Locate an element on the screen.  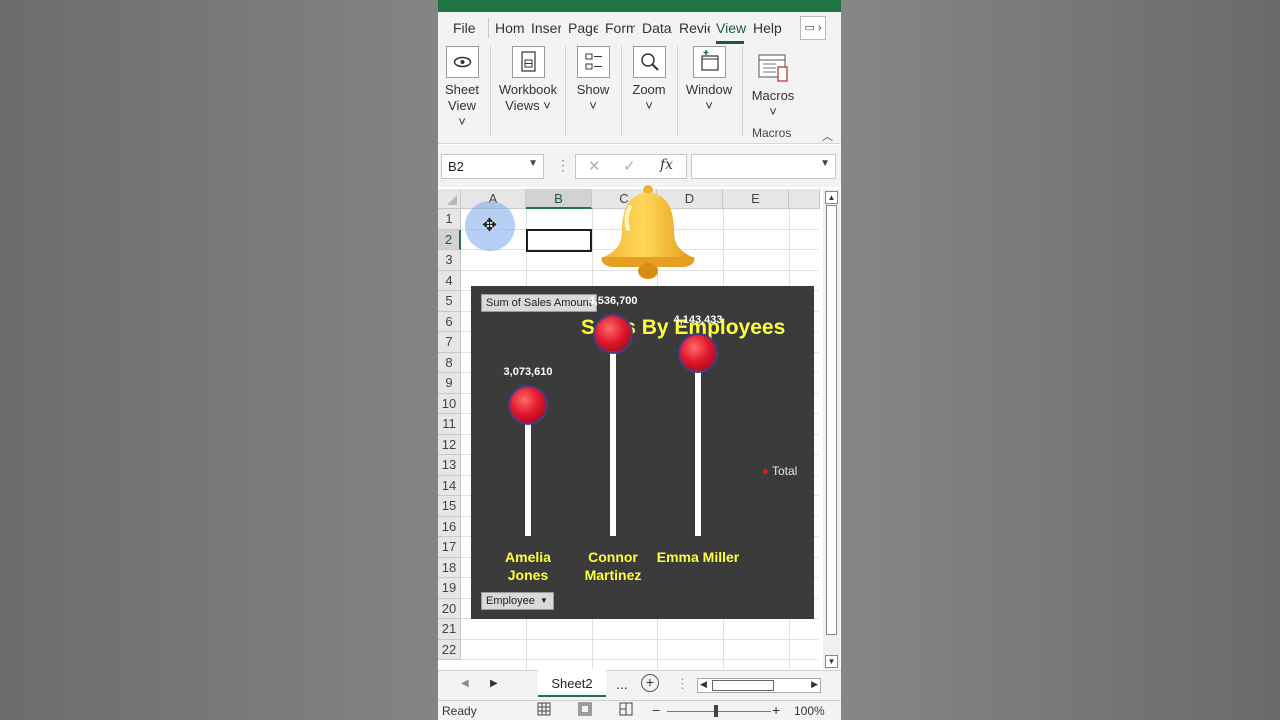
row-header-11: 11 is located at coordinates (449, 424).